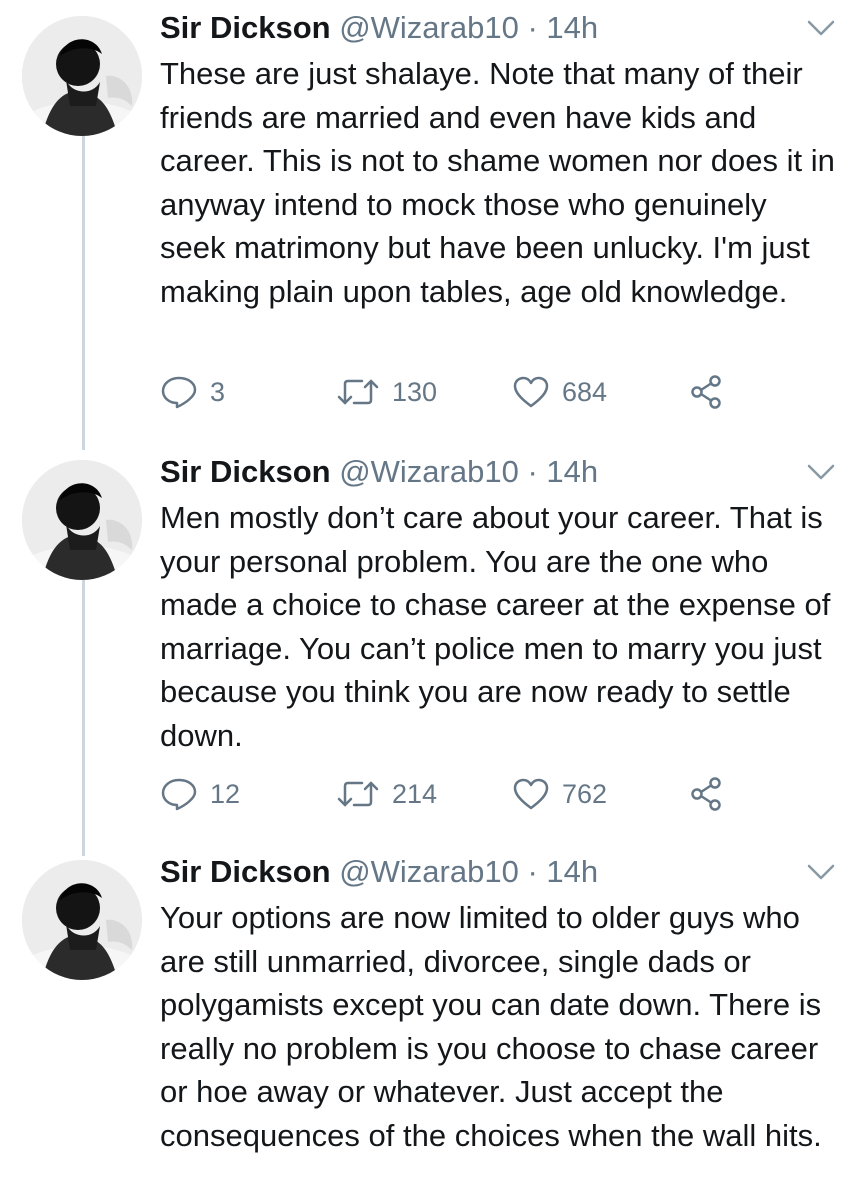 This screenshot has width=852, height=1200. What do you see at coordinates (386, 794) in the screenshot?
I see `retweet-button: 214` at bounding box center [386, 794].